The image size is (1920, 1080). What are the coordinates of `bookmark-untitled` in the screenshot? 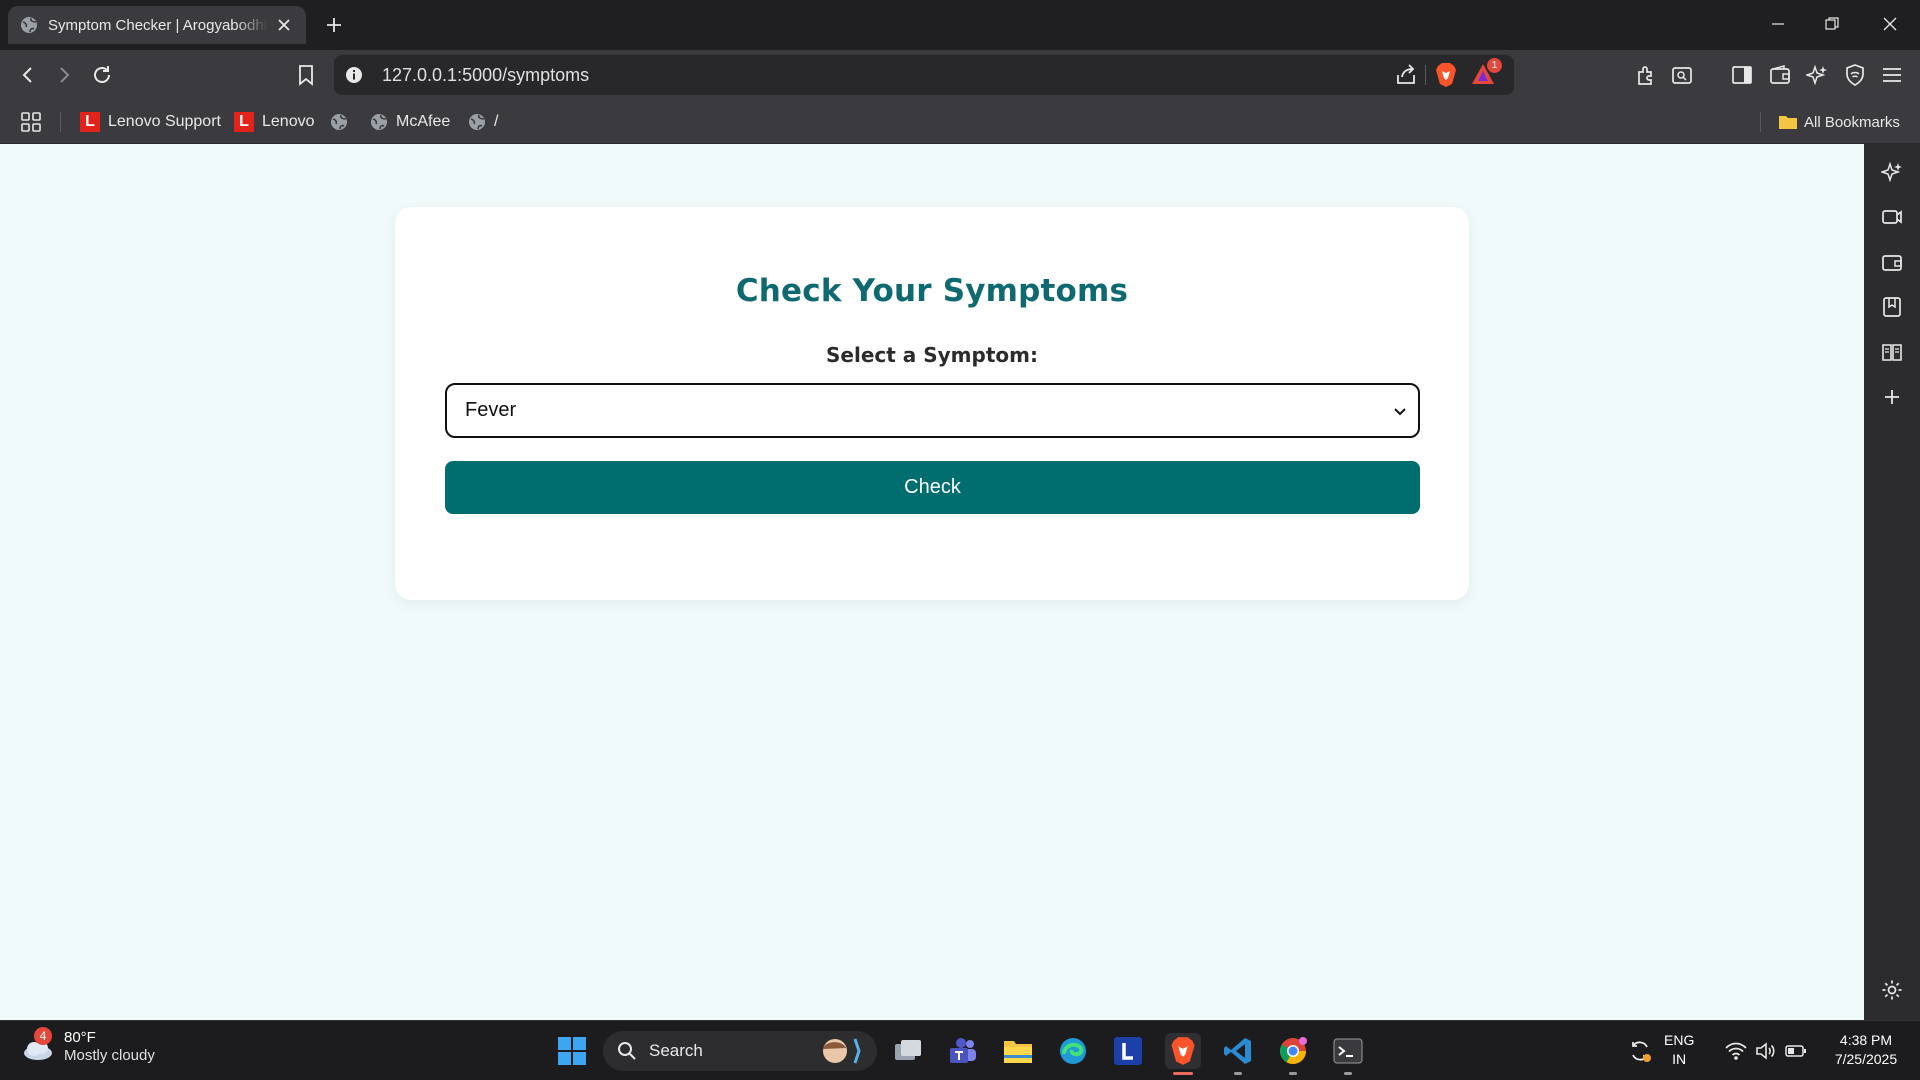 It's located at (343, 122).